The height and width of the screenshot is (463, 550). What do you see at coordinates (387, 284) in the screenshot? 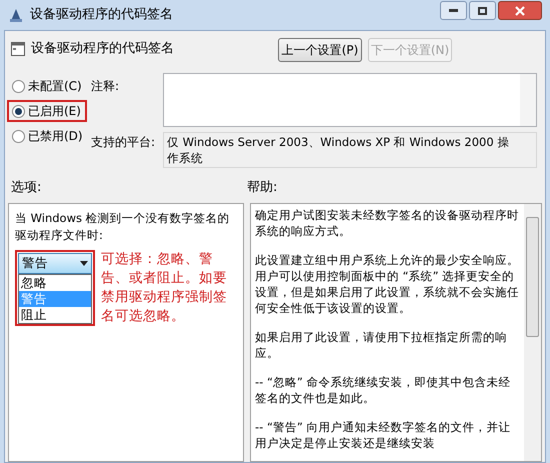
I see `help-paragraph: 此设置建立组中用户系统上允许的最少安全响应。用户可以使用控制面板中的 “系统” 选择更安全的设置，但是如果启用了此设置，系统就不会实施任何安全性低于该设置的设置。` at bounding box center [387, 284].